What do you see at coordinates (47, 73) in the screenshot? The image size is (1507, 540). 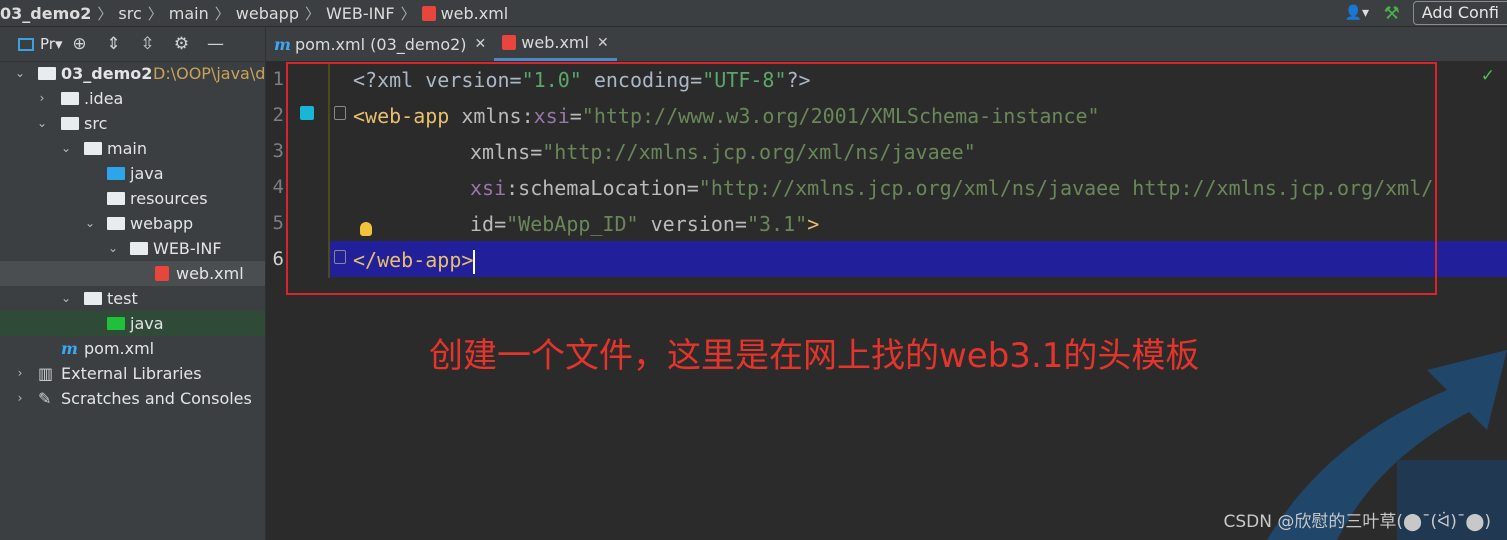 I see `module-folder-icon` at bounding box center [47, 73].